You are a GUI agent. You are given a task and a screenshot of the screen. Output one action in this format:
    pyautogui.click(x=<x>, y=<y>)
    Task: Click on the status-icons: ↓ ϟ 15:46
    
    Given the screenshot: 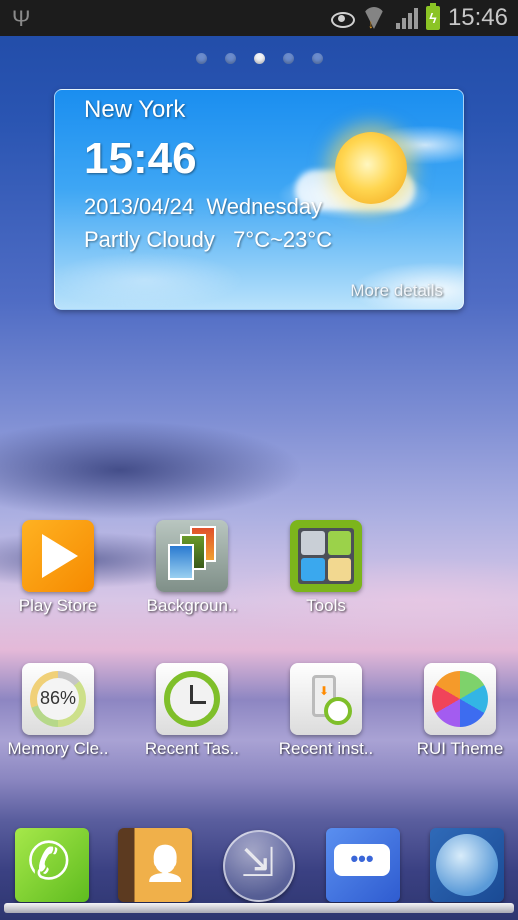 What is the action you would take?
    pyautogui.click(x=419, y=18)
    